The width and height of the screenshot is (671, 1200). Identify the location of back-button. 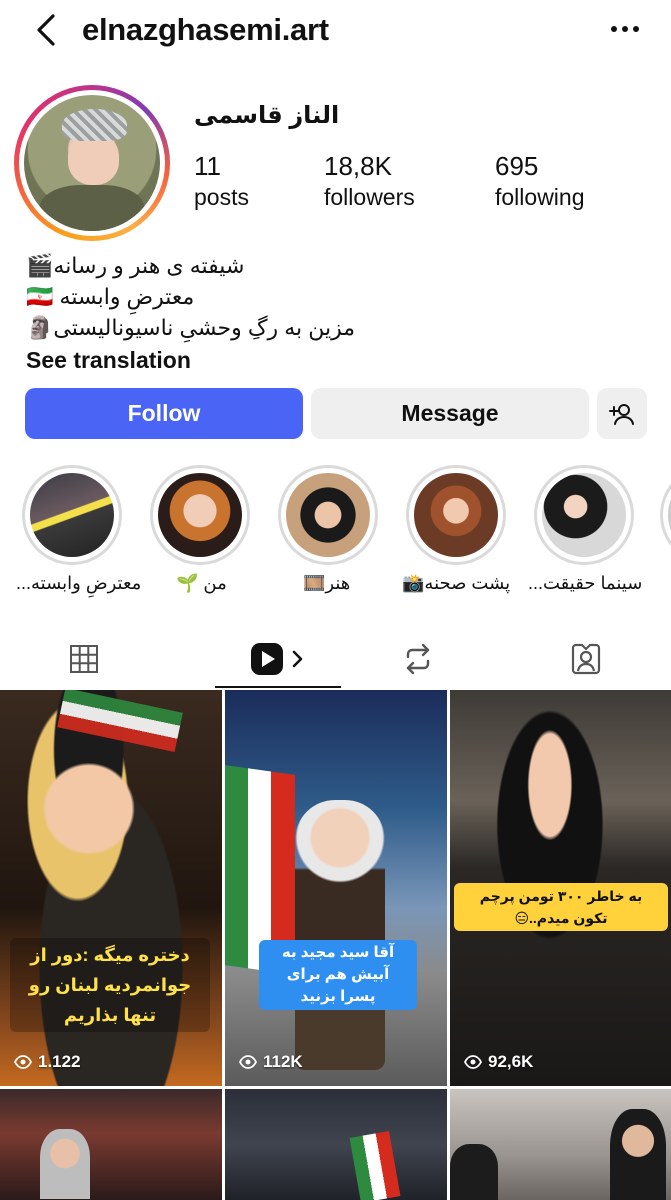
(46, 30).